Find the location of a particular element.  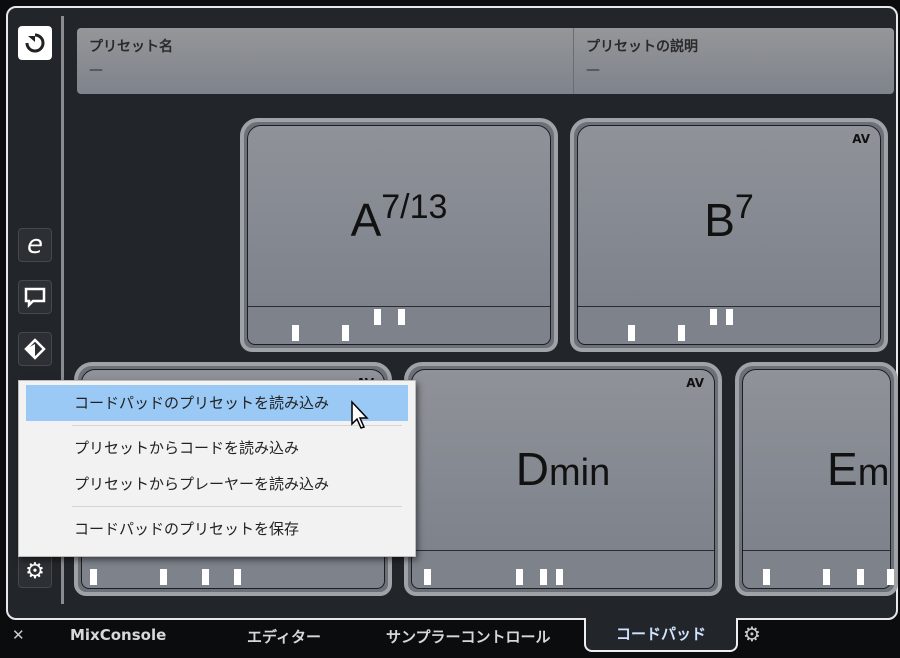

power-reset-icon is located at coordinates (35, 43).